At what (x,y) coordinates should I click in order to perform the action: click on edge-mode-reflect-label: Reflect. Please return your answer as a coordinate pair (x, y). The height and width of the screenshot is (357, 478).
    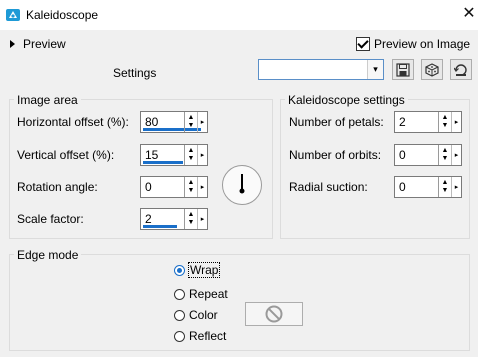
    Looking at the image, I should click on (208, 336).